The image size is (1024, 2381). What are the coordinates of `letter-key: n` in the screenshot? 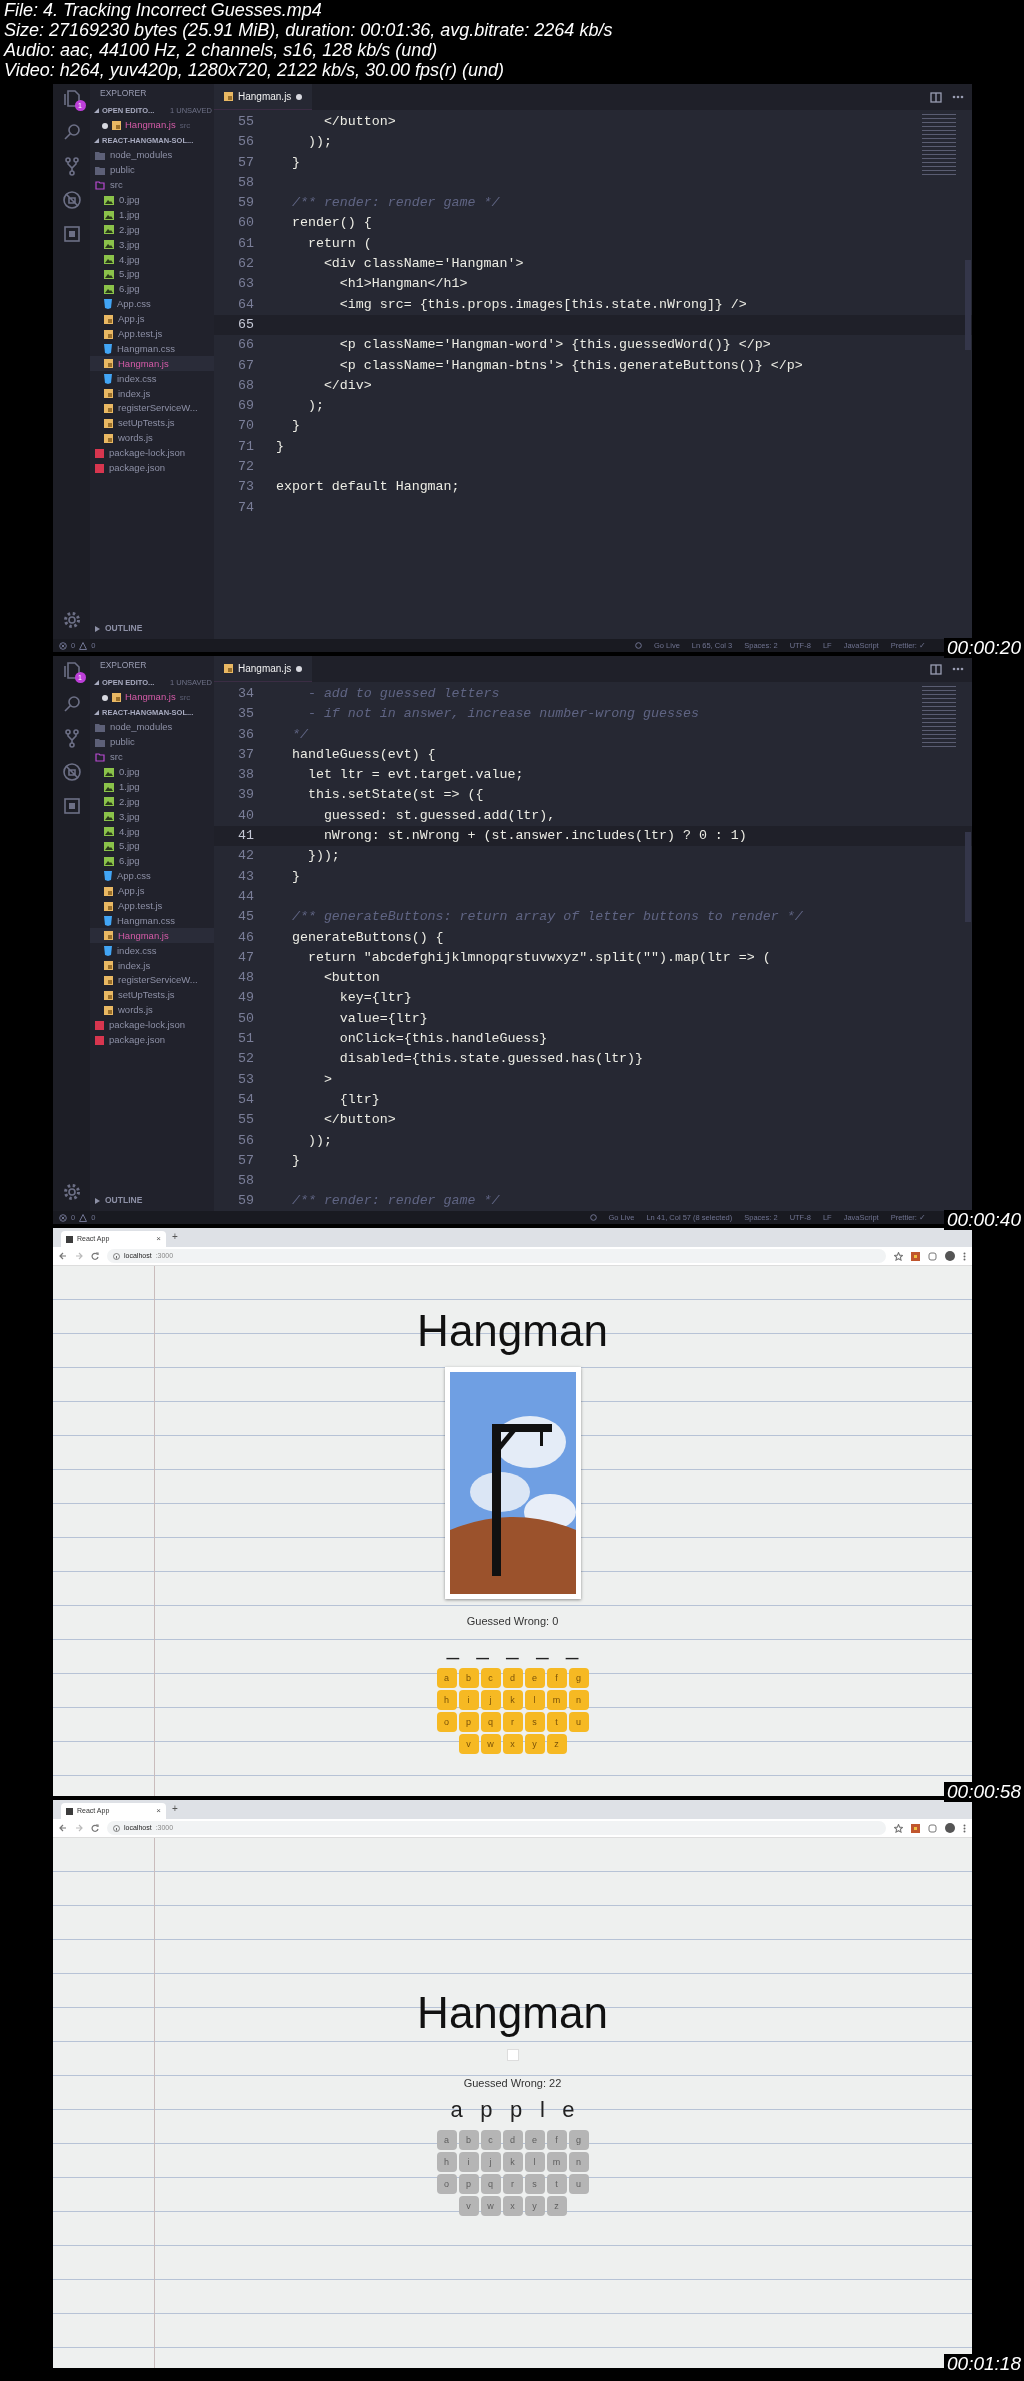 It's located at (578, 1700).